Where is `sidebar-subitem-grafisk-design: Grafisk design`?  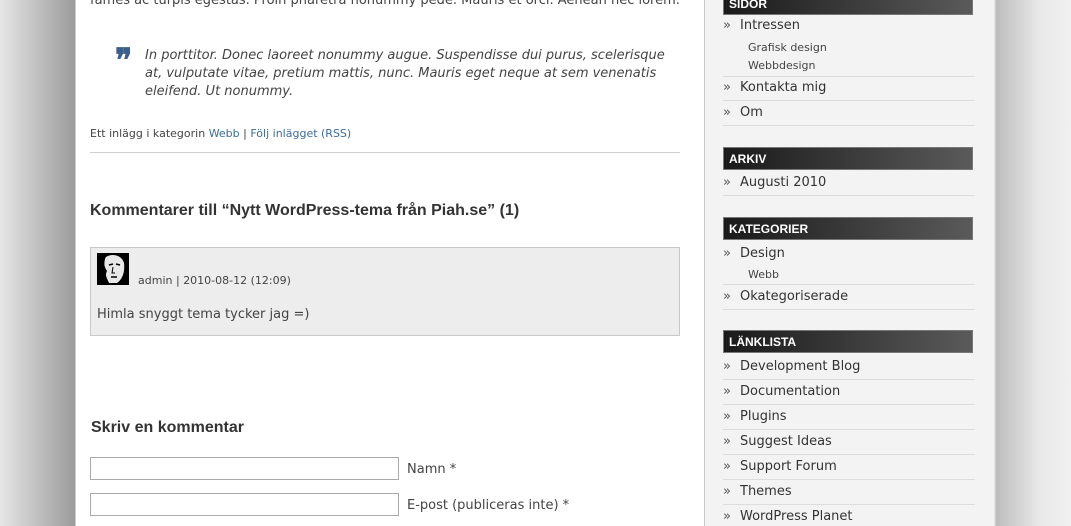 sidebar-subitem-grafisk-design: Grafisk design is located at coordinates (787, 47).